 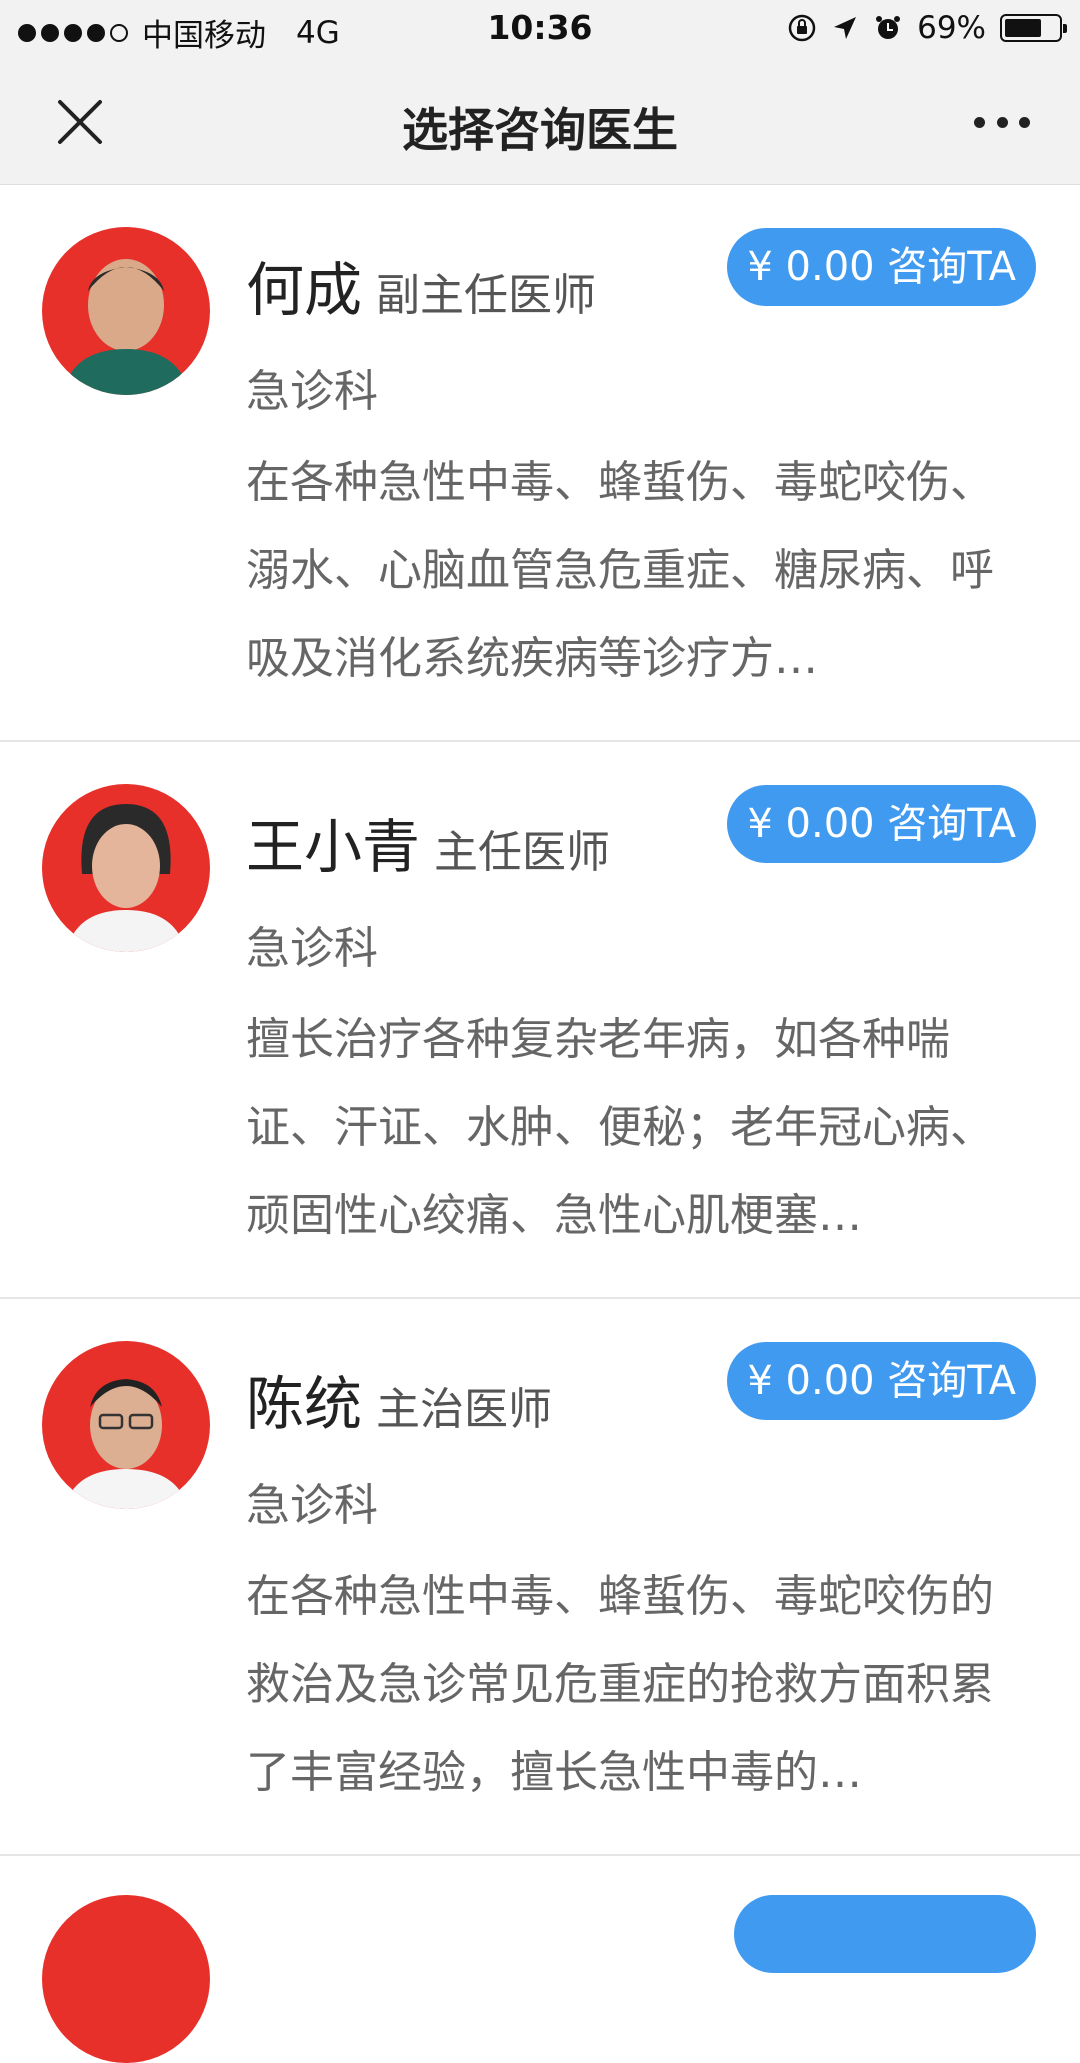 I want to click on navigation-bar: 选择咨询医生, so click(x=540, y=122).